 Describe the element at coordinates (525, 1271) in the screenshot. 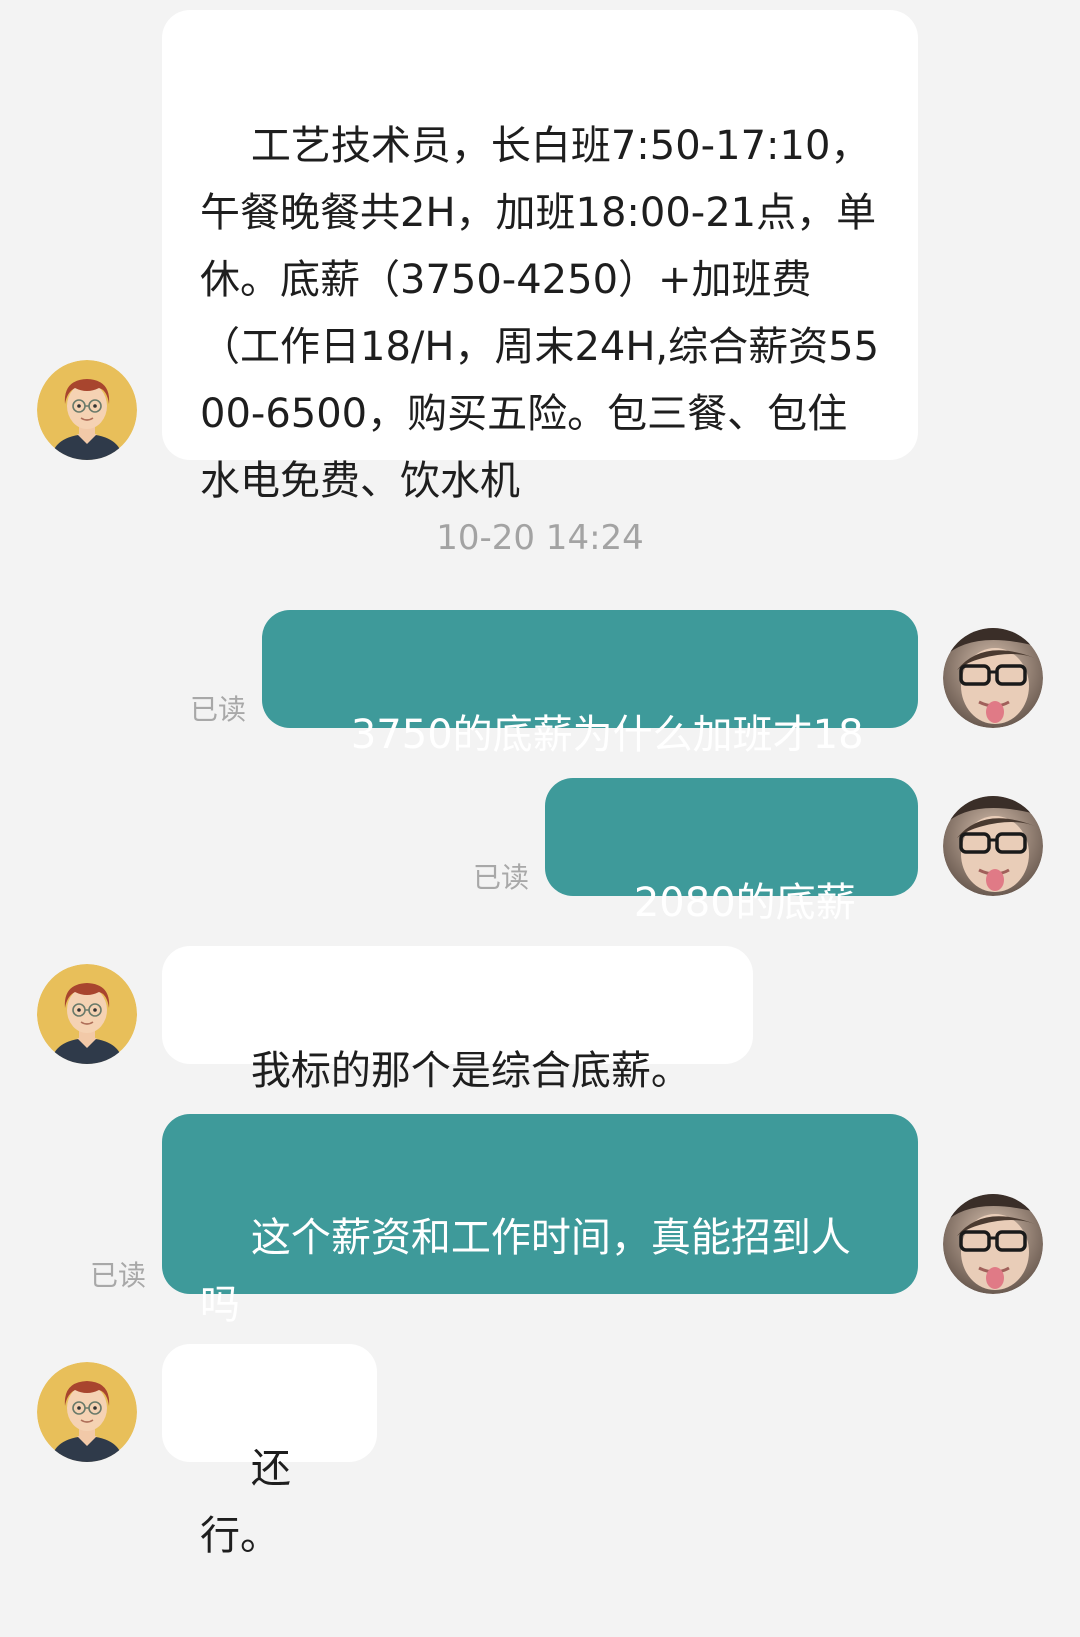

I see `message-text: 这个薪资和工作时间，真能招到人吗` at that location.